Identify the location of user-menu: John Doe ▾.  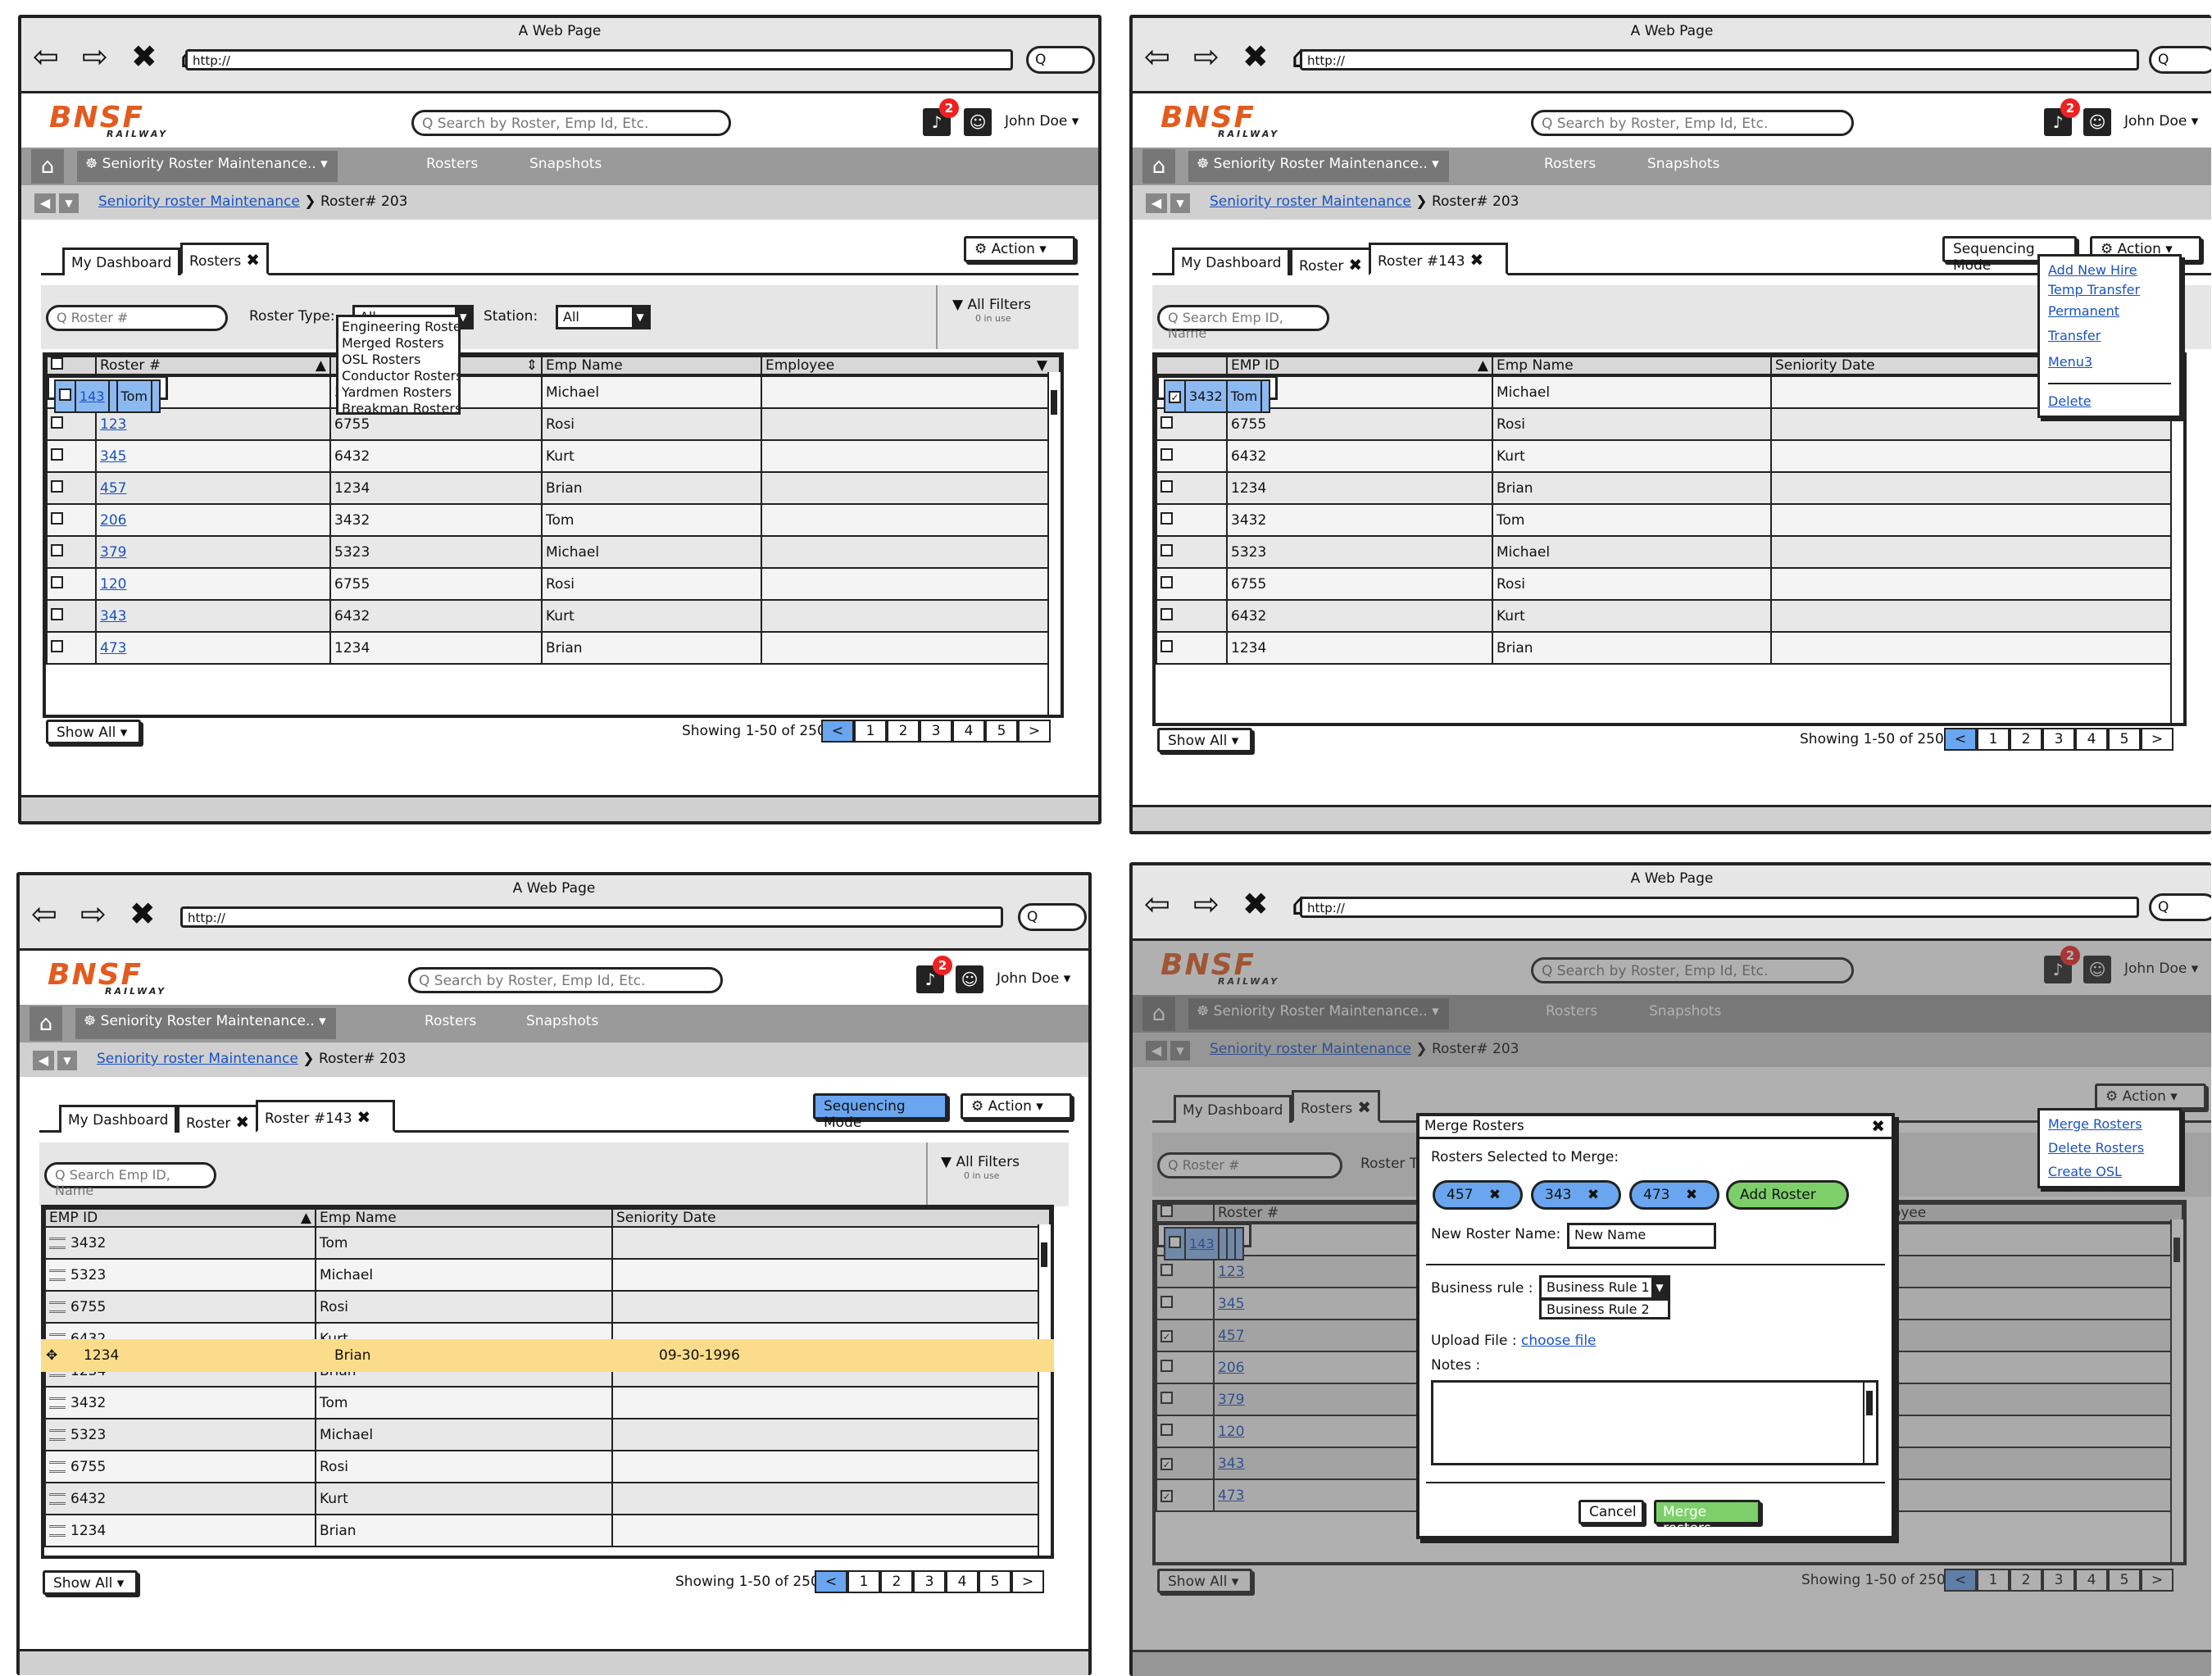
(2161, 121).